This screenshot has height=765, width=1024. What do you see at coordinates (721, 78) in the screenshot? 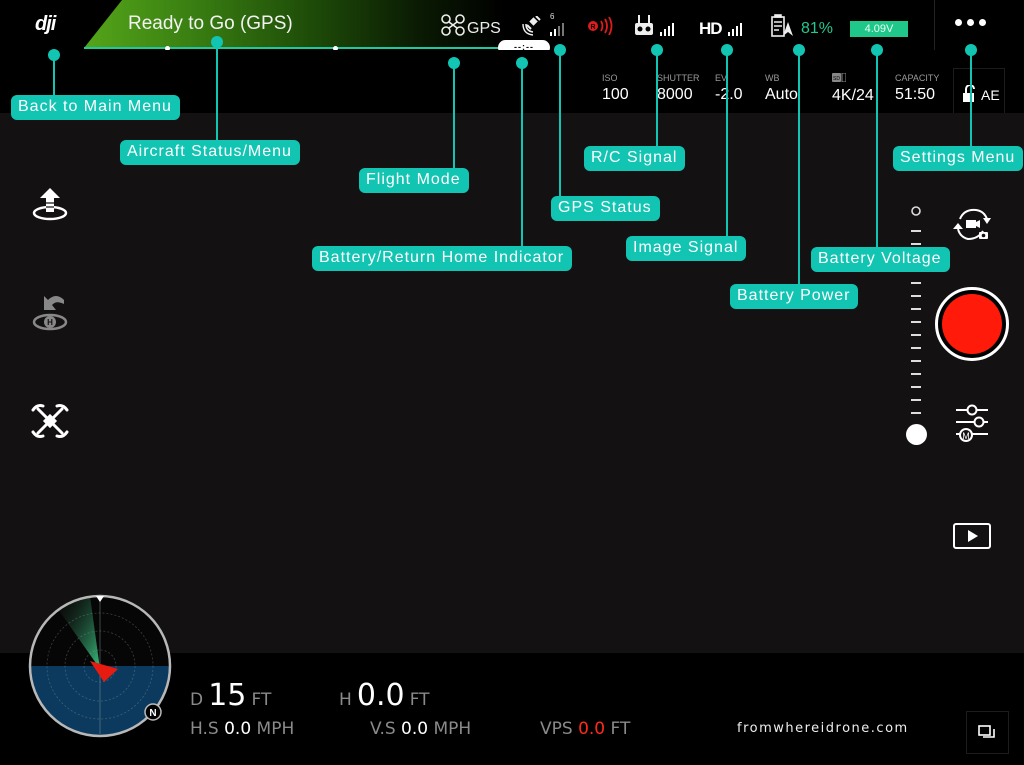
I see `param-label: EV` at bounding box center [721, 78].